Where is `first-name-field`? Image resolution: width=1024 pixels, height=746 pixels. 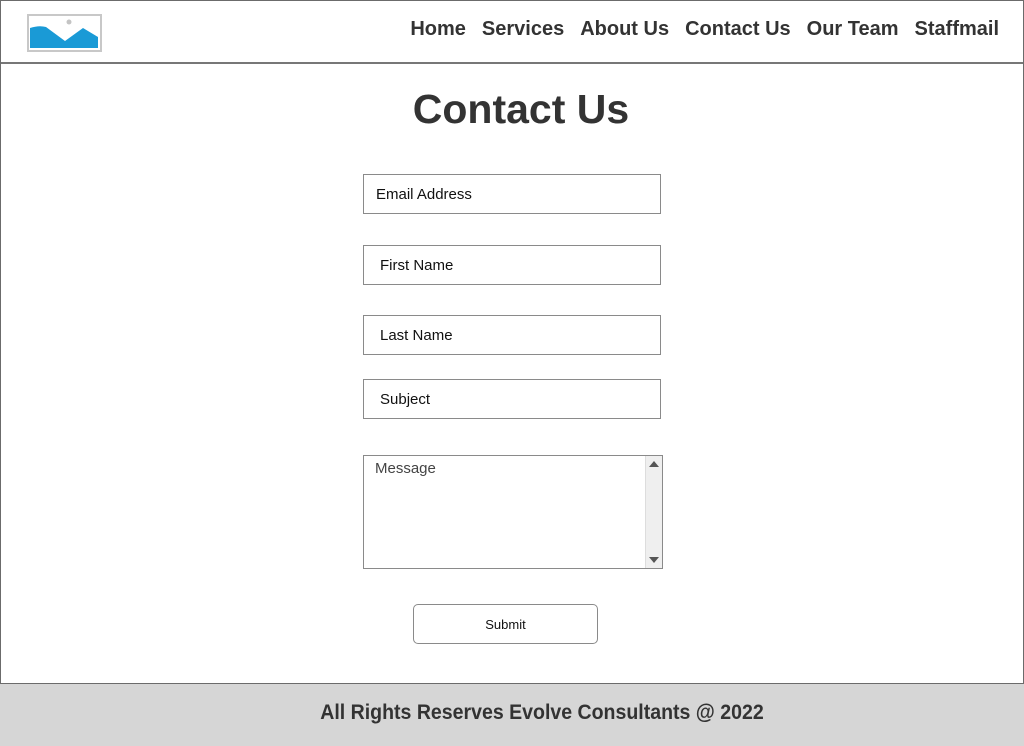
first-name-field is located at coordinates (512, 265).